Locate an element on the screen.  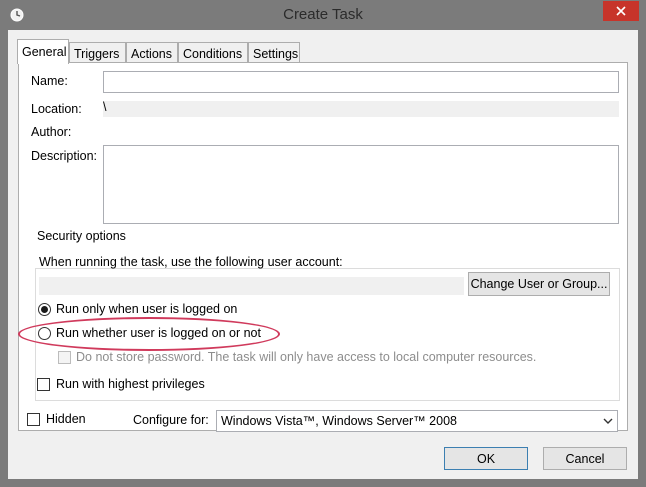
tab-label: Settings is located at coordinates (276, 53).